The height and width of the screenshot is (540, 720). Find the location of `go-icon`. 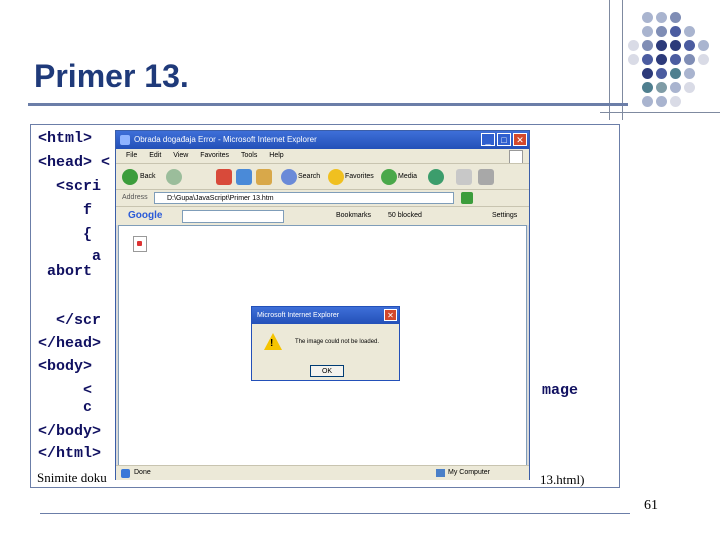

go-icon is located at coordinates (467, 198).